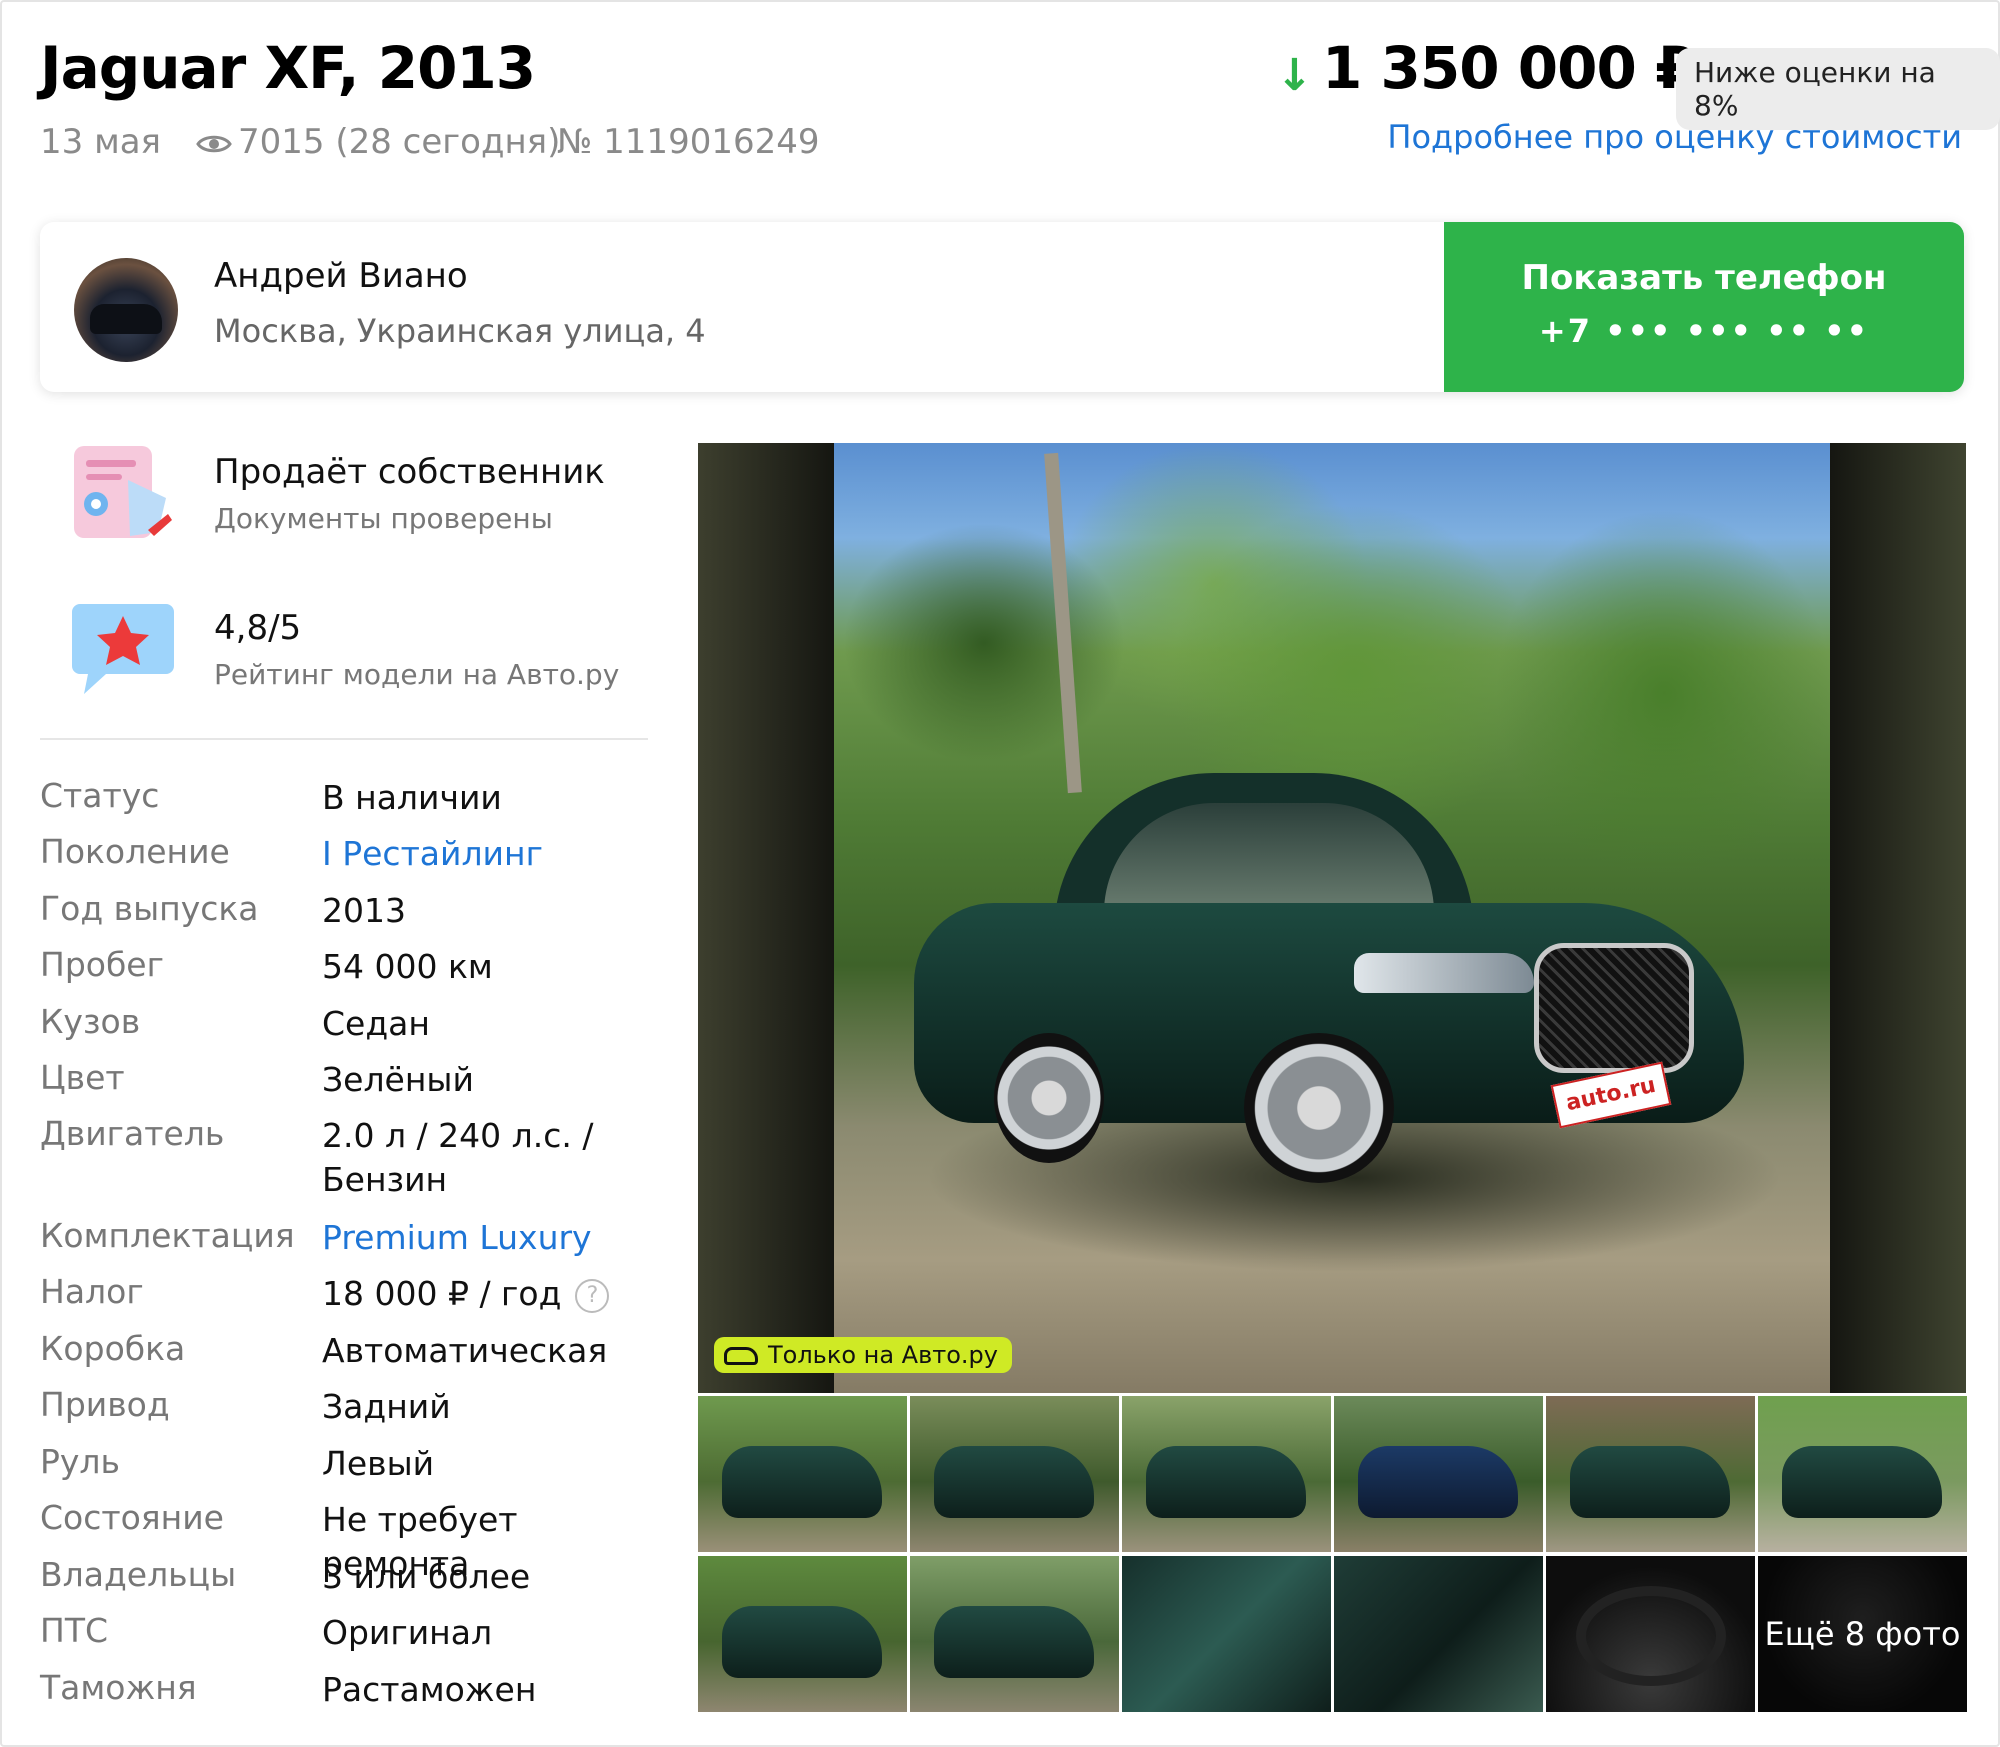 Image resolution: width=2000 pixels, height=1747 pixels. What do you see at coordinates (409, 472) in the screenshot?
I see `feature-owner-title: Продаёт собственник` at bounding box center [409, 472].